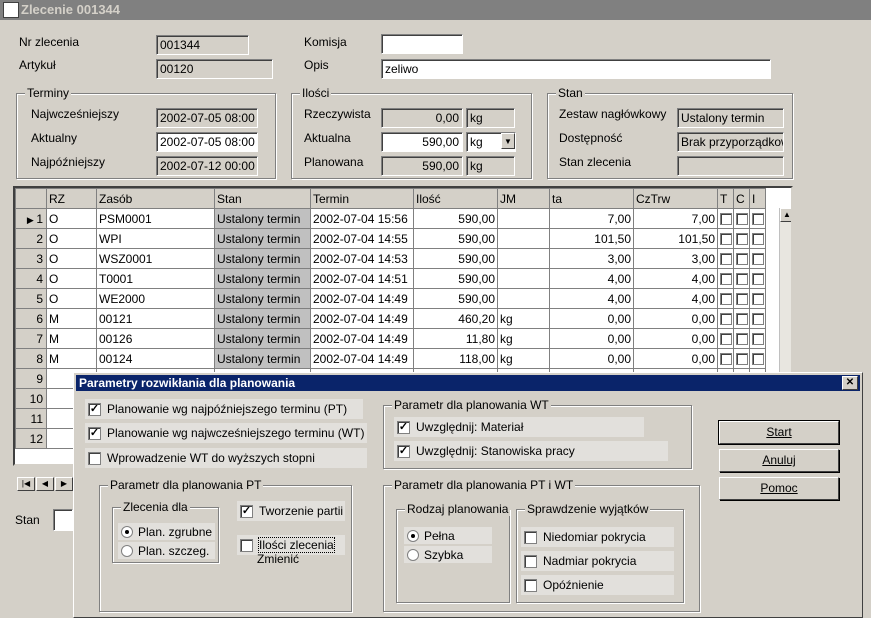 This screenshot has height=618, width=871. I want to click on cell-cztrw: 7,00, so click(675, 218).